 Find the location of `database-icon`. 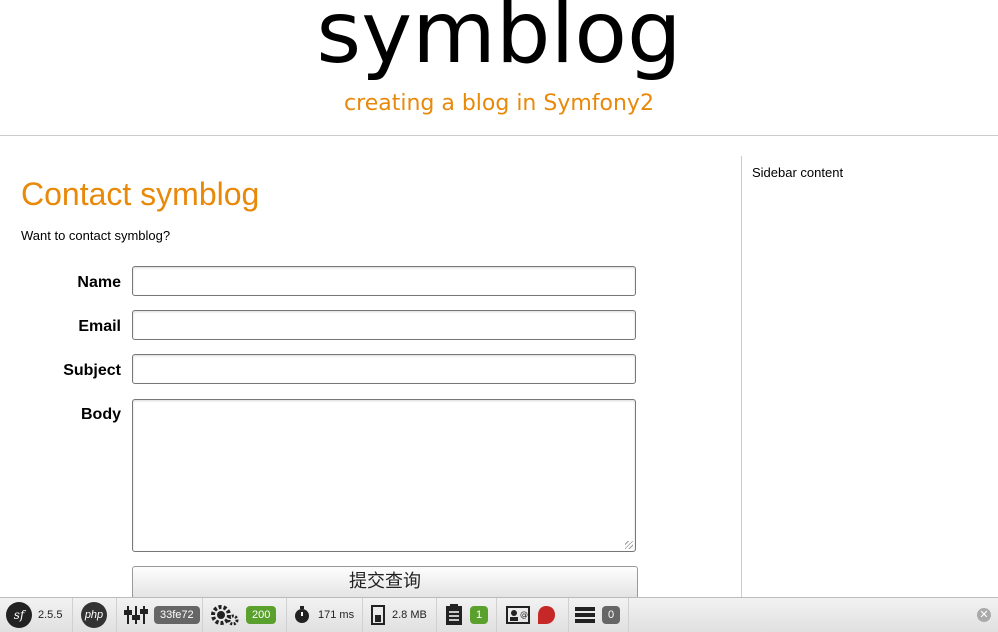

database-icon is located at coordinates (585, 615).